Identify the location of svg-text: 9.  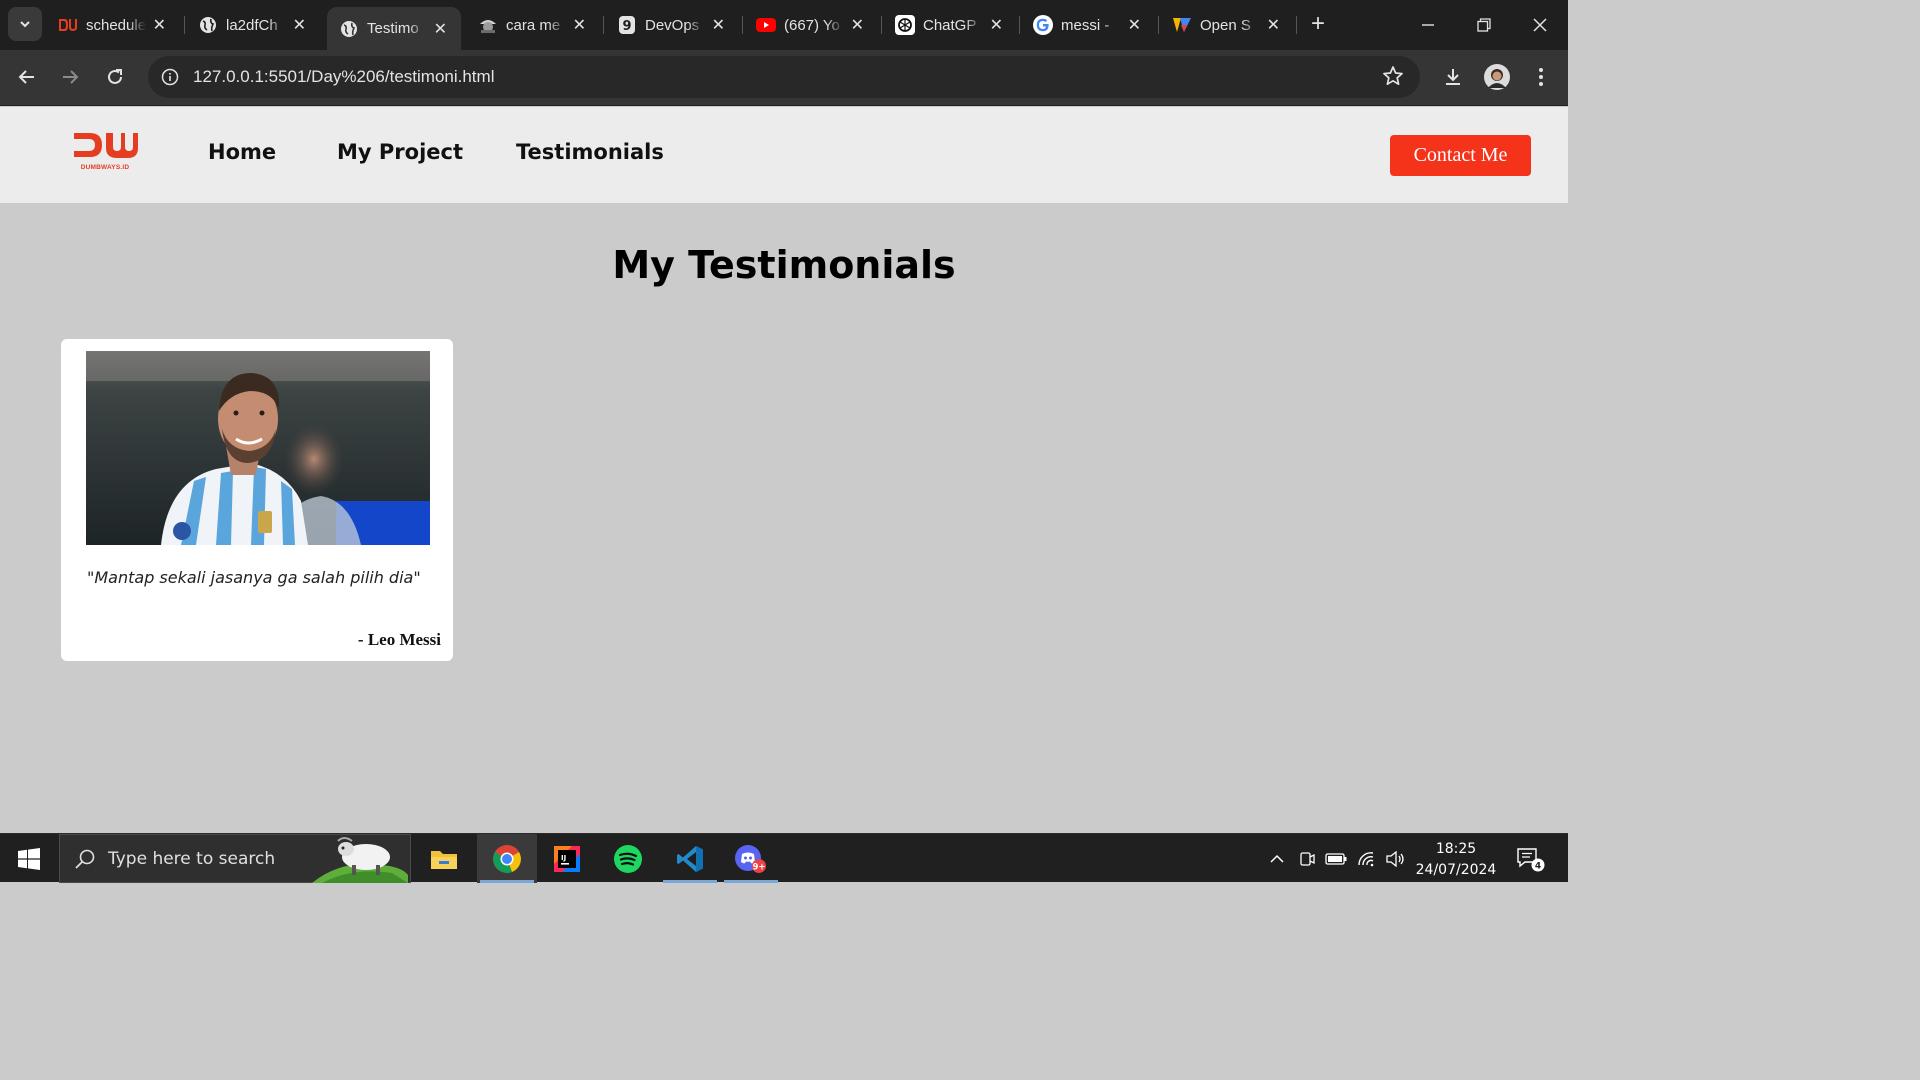
(626, 26).